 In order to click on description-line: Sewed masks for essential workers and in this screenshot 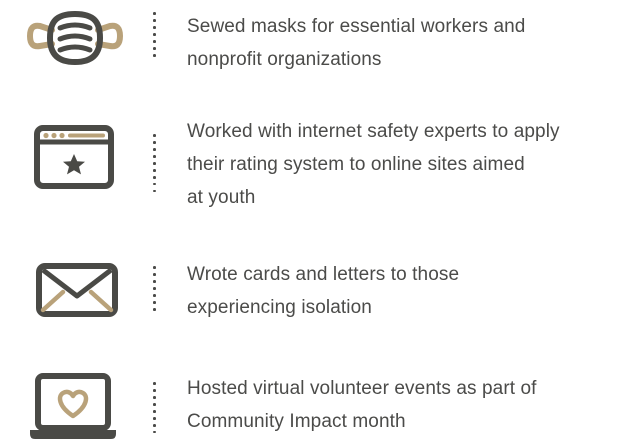, I will do `click(356, 26)`.